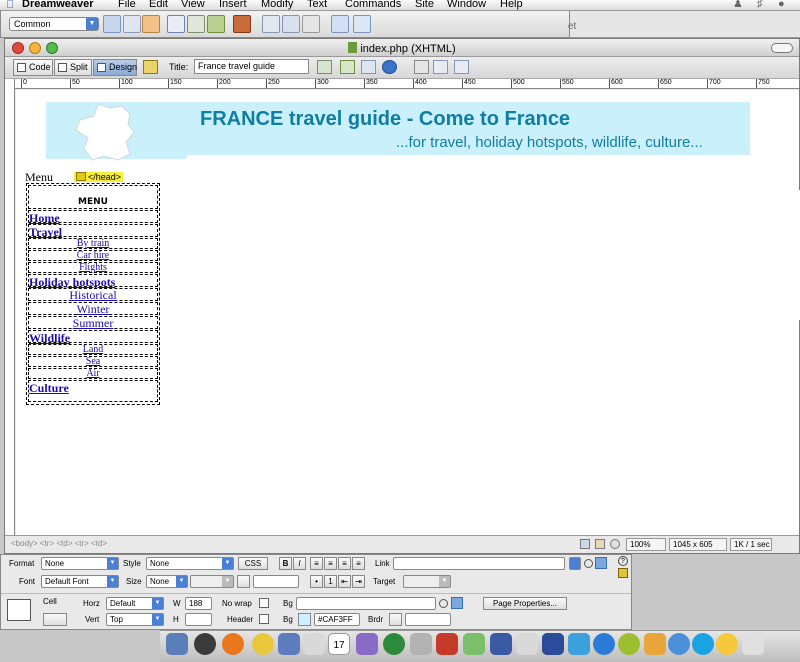  Describe the element at coordinates (738, 5) in the screenshot. I see `user-icon: ♟` at that location.